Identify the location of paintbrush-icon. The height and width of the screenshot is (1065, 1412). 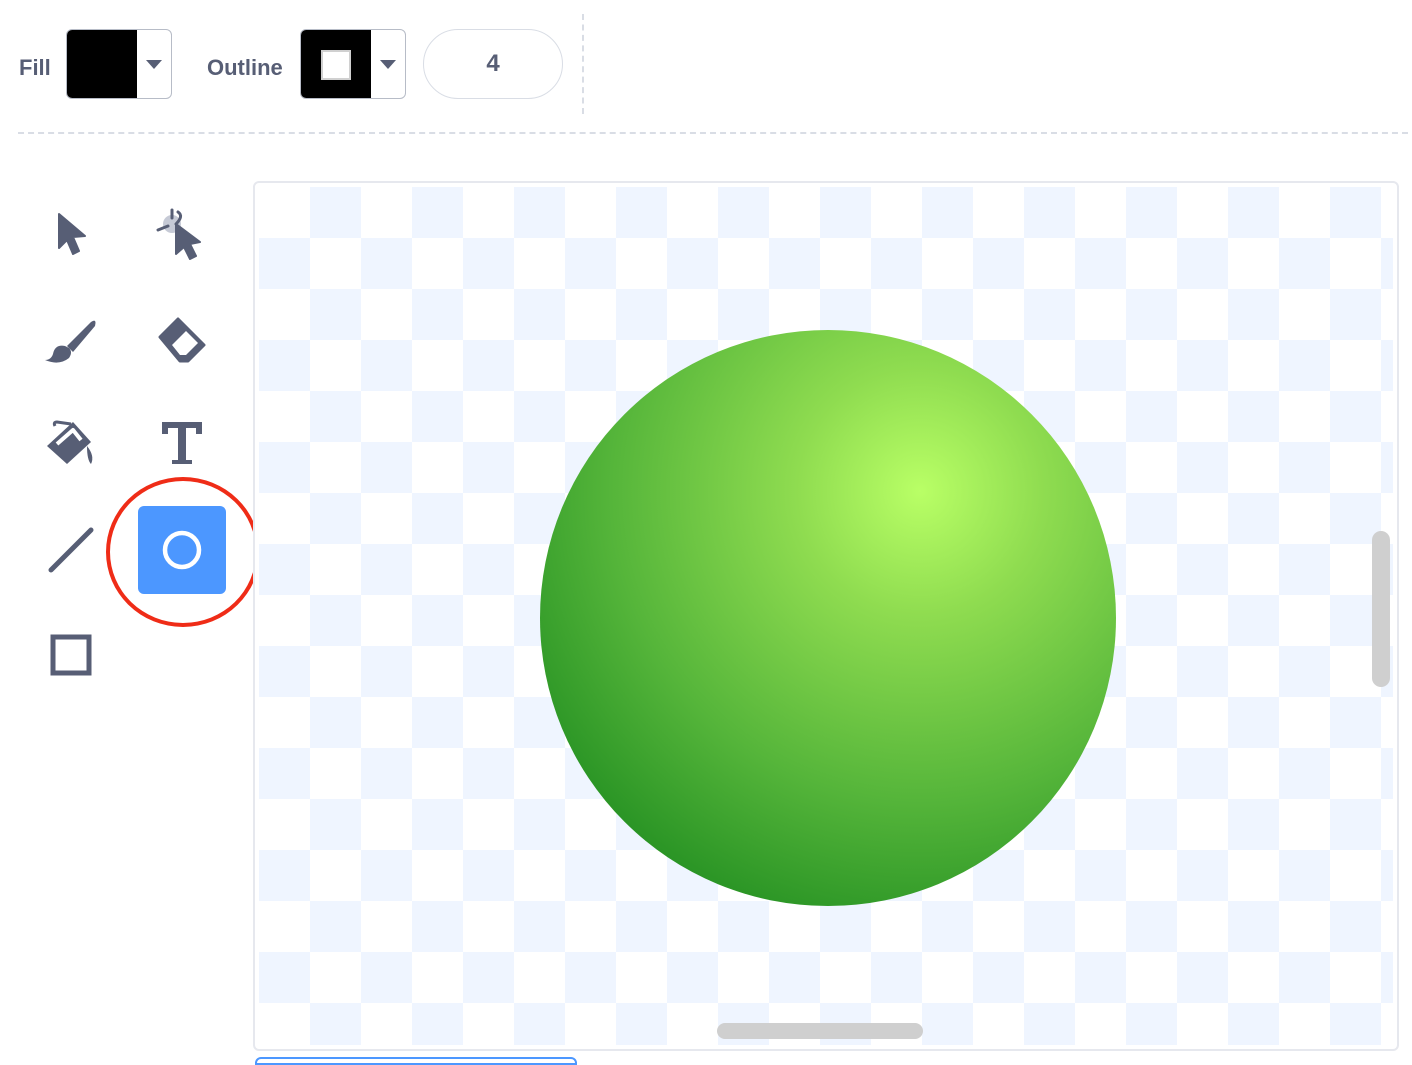
(71, 340).